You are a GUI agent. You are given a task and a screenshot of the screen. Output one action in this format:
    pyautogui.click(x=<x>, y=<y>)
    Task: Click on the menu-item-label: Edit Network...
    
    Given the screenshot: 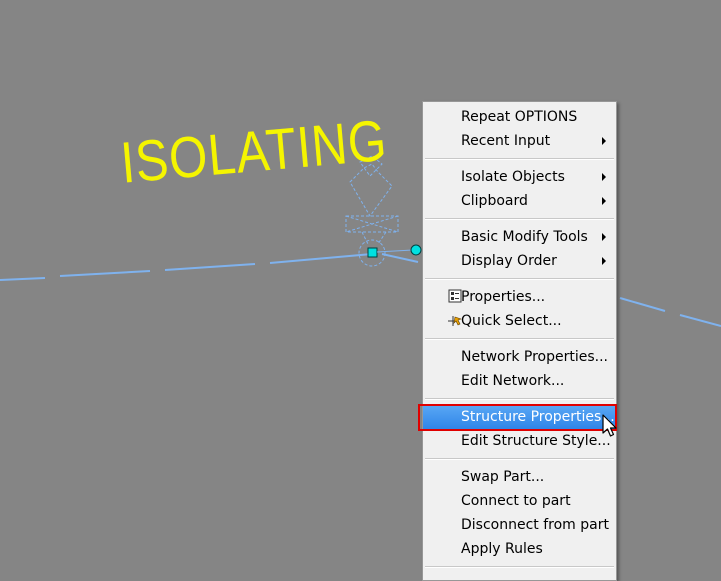 What is the action you would take?
    pyautogui.click(x=513, y=381)
    